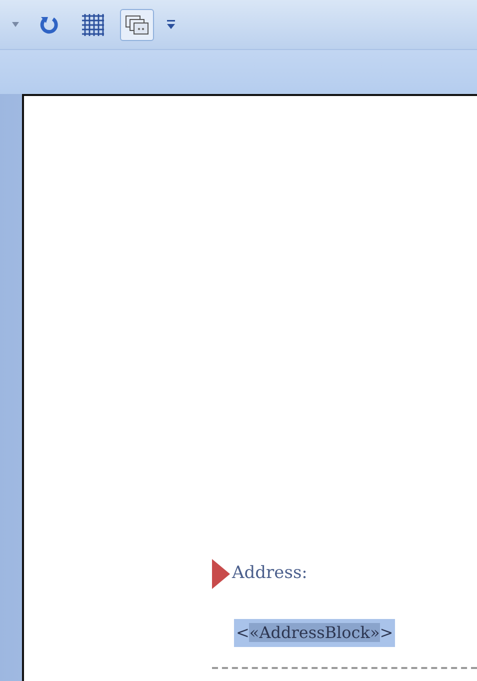  Describe the element at coordinates (93, 25) in the screenshot. I see `grid-icon` at that location.